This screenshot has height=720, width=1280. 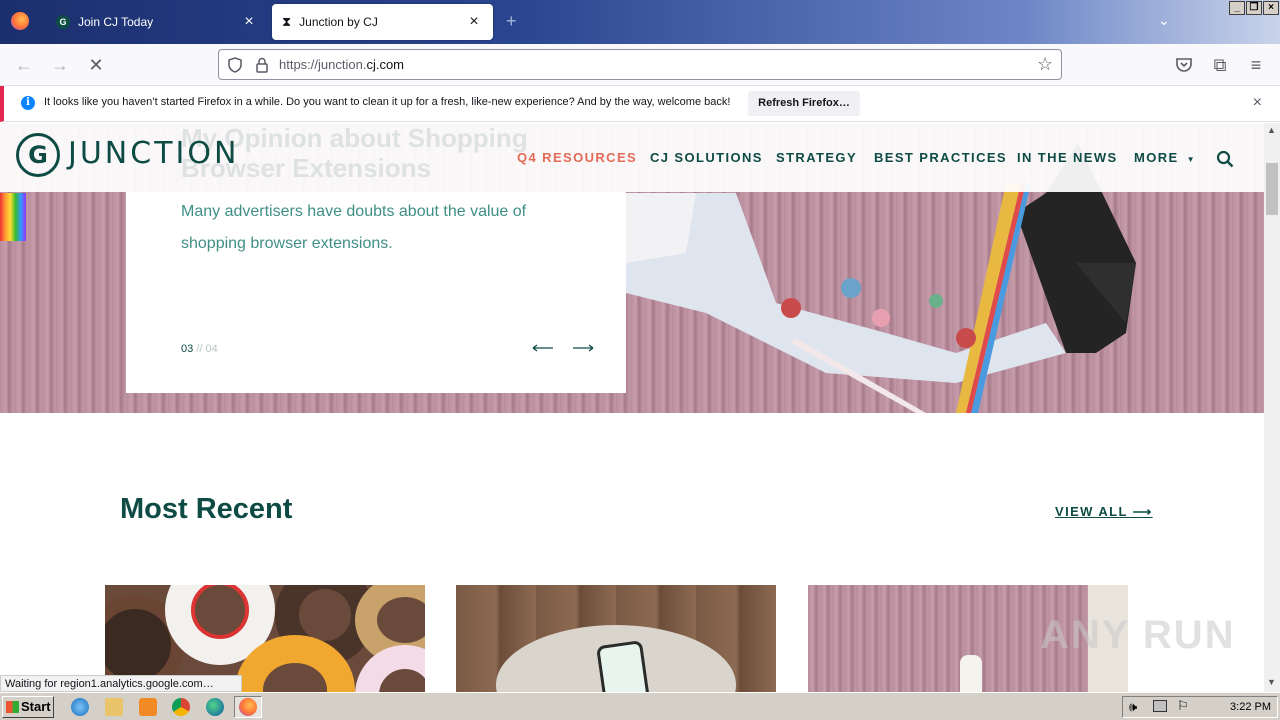 I want to click on close-notification-icon: ×, so click(x=1257, y=103).